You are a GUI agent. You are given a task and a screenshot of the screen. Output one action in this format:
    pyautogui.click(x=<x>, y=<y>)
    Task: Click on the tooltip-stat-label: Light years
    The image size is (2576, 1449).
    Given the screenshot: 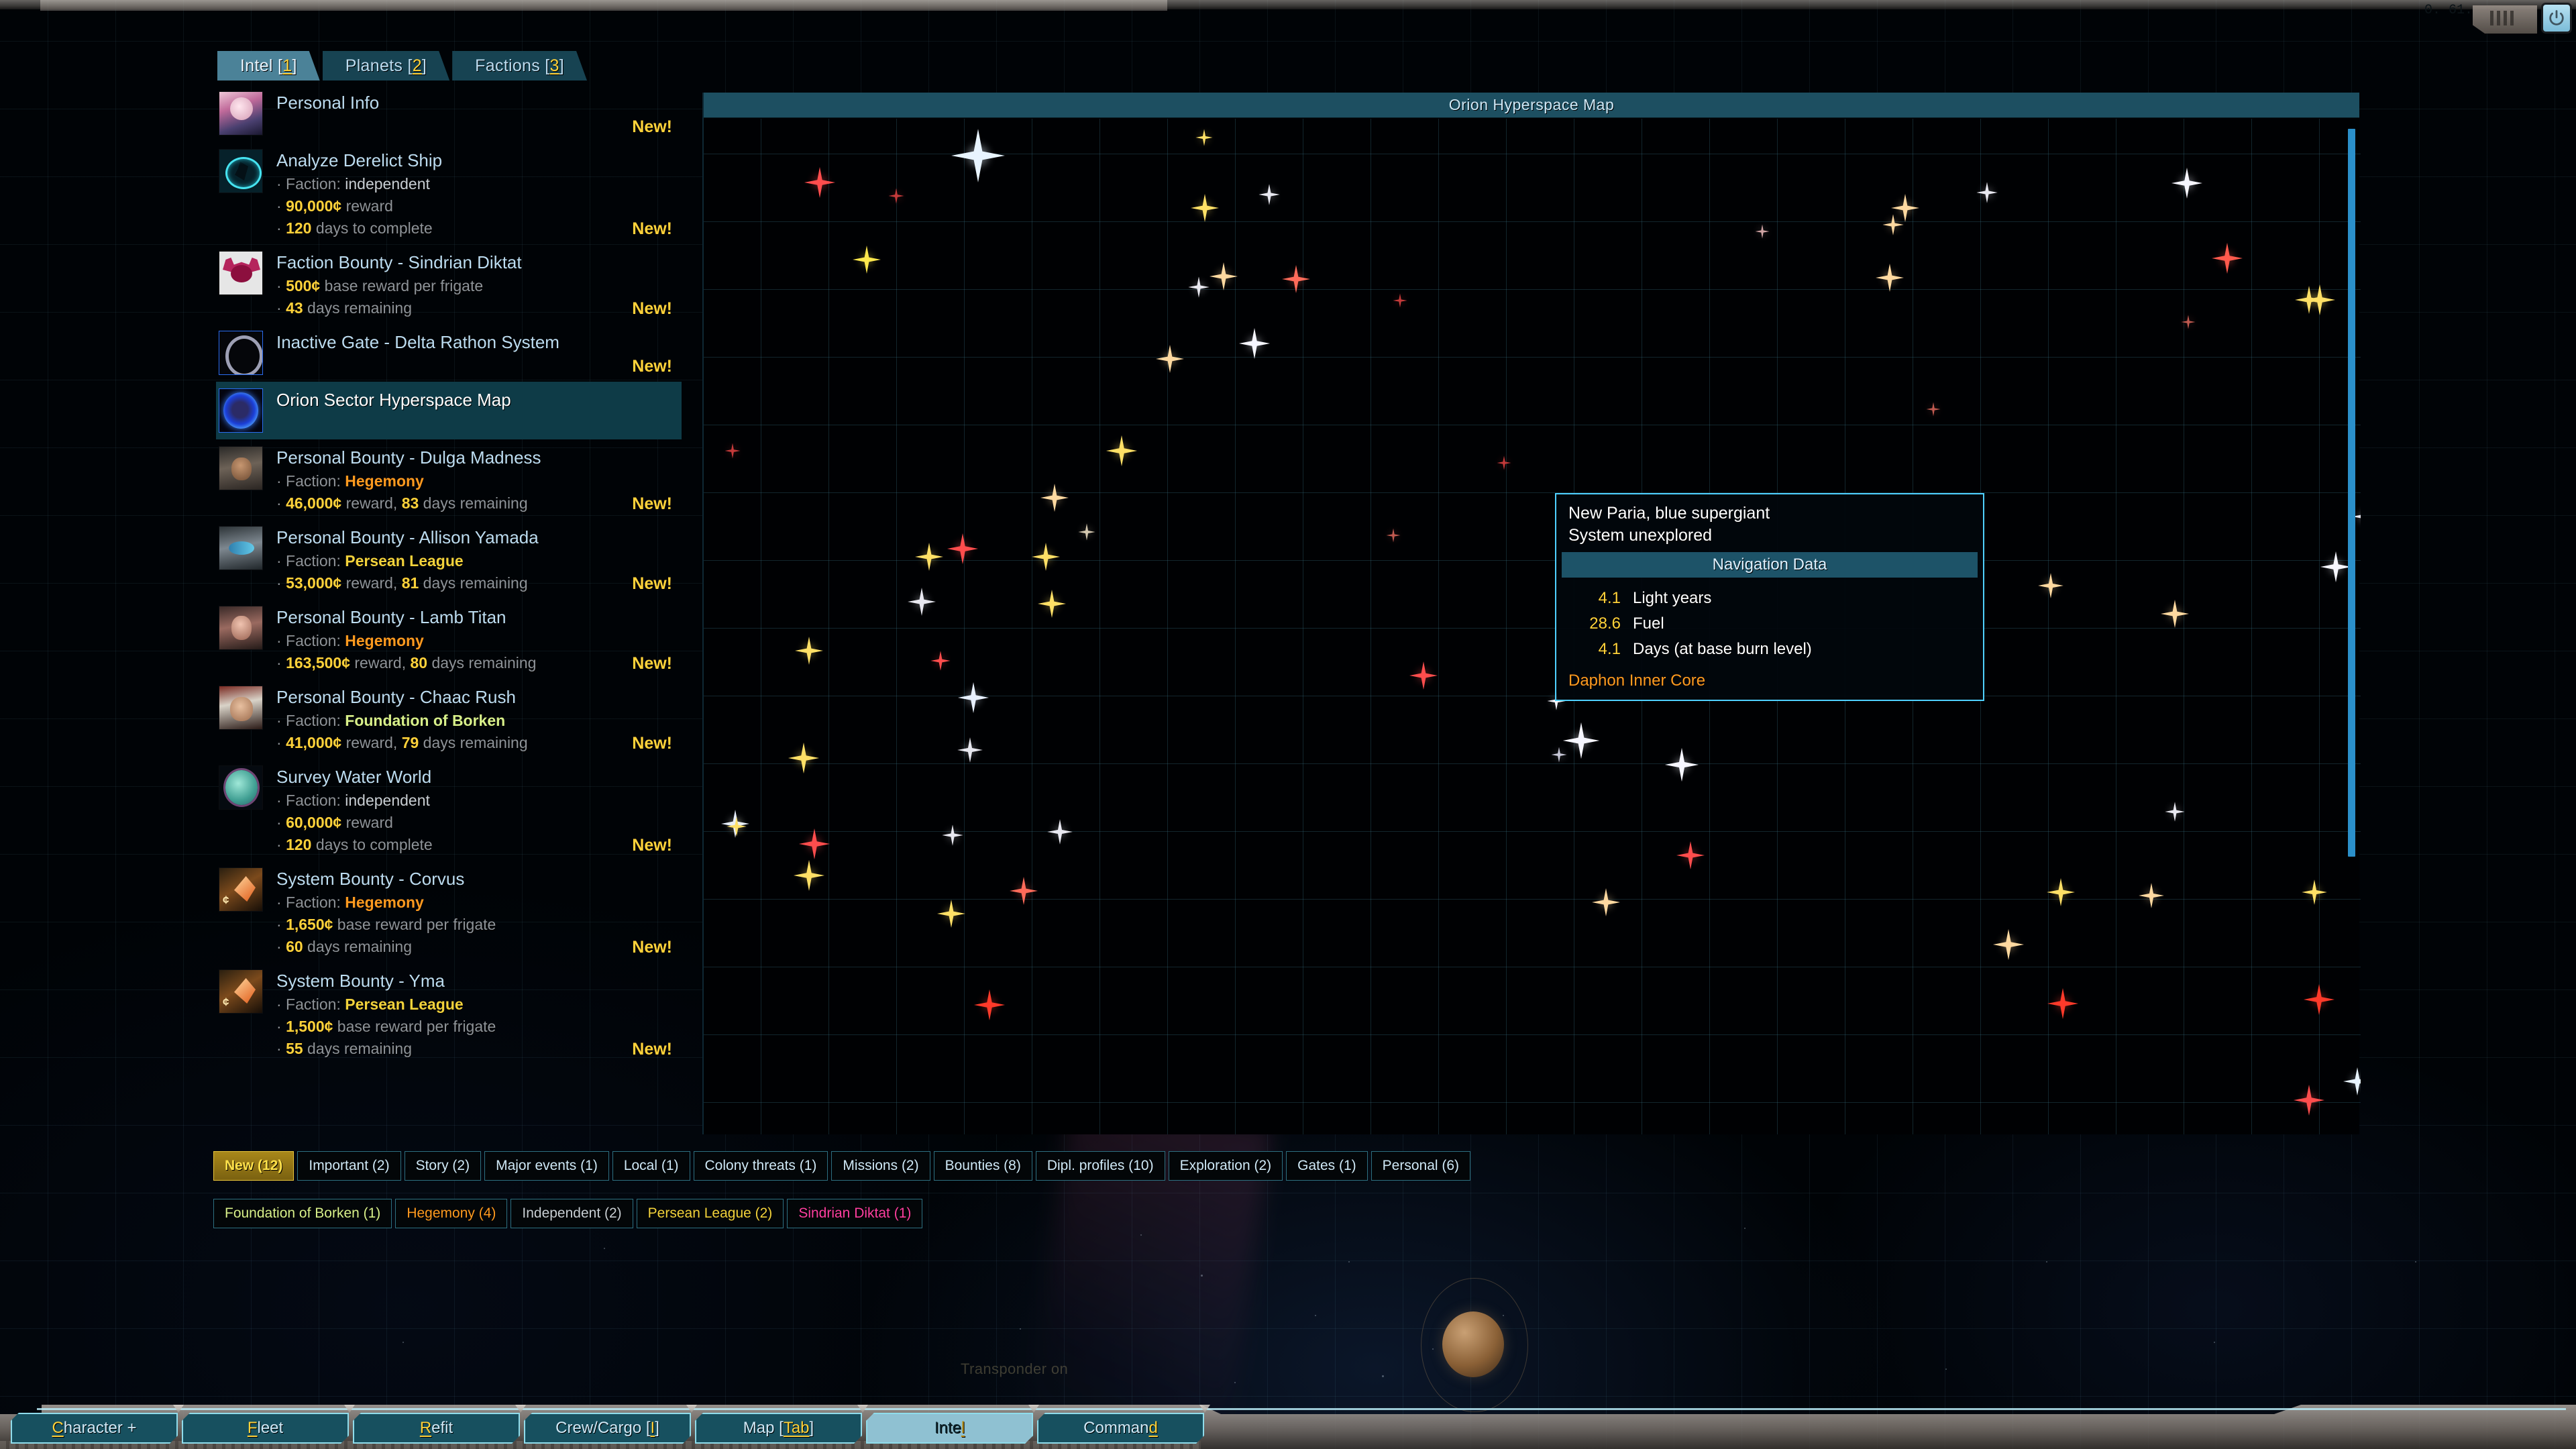 What is the action you would take?
    pyautogui.click(x=1672, y=598)
    